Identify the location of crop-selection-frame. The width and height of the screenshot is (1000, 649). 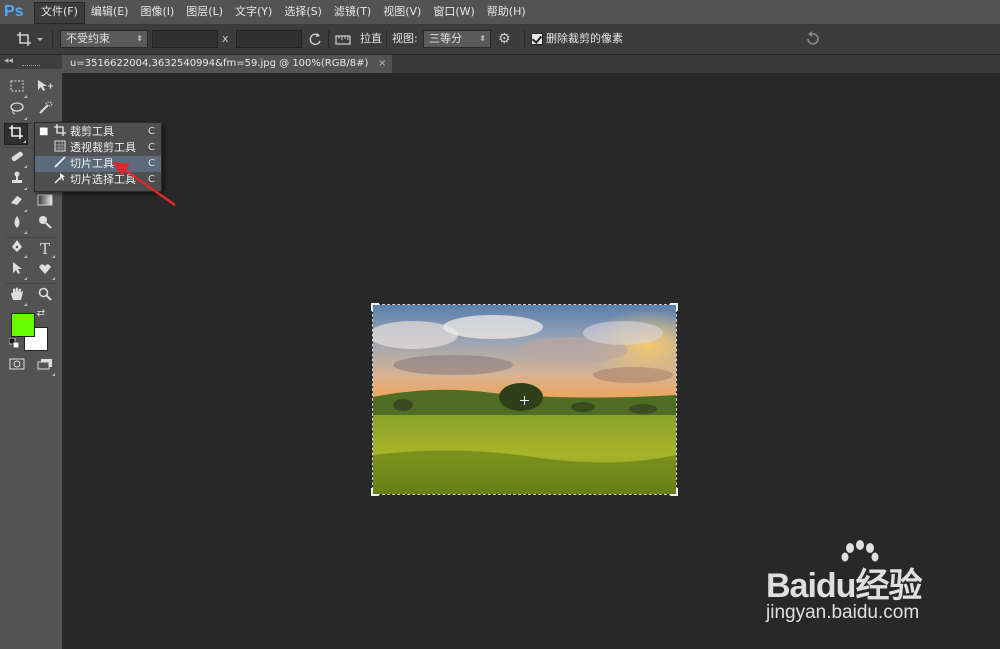
(524, 399).